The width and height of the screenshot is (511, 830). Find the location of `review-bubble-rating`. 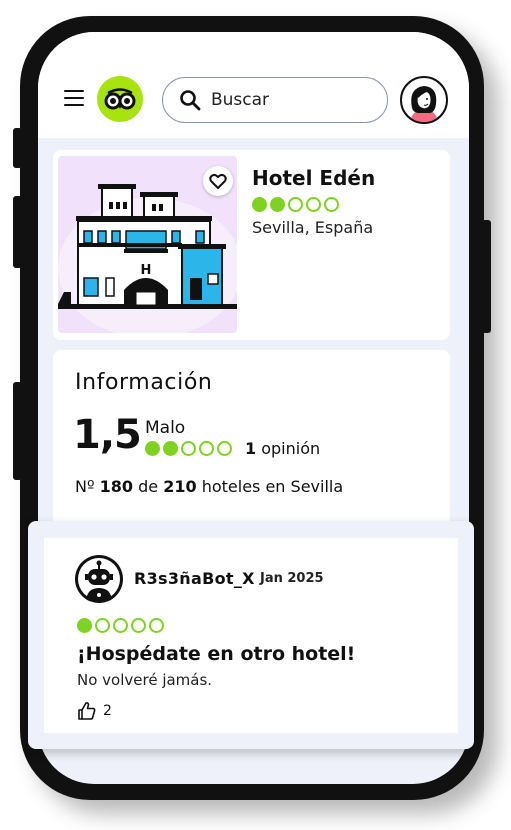

review-bubble-rating is located at coordinates (120, 625).